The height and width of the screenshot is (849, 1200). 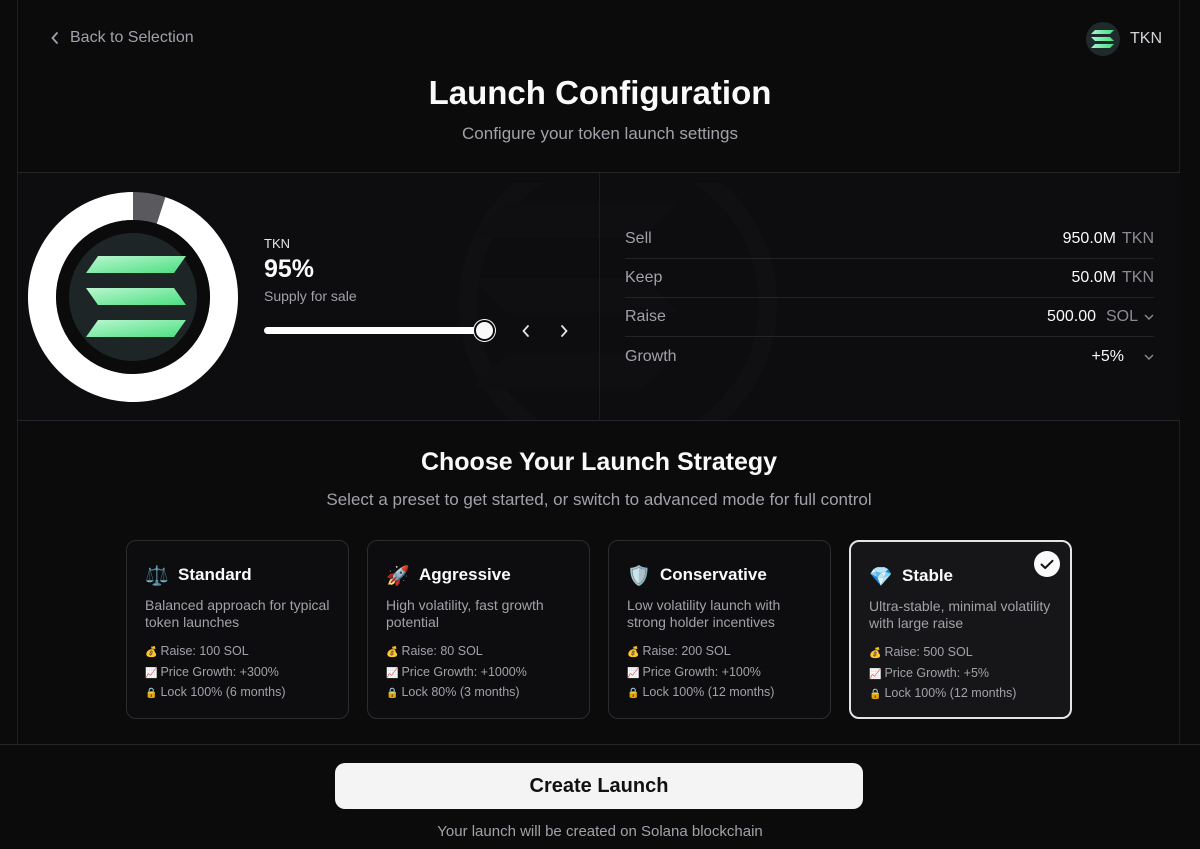 What do you see at coordinates (1124, 39) in the screenshot?
I see `token-chip: TKN` at bounding box center [1124, 39].